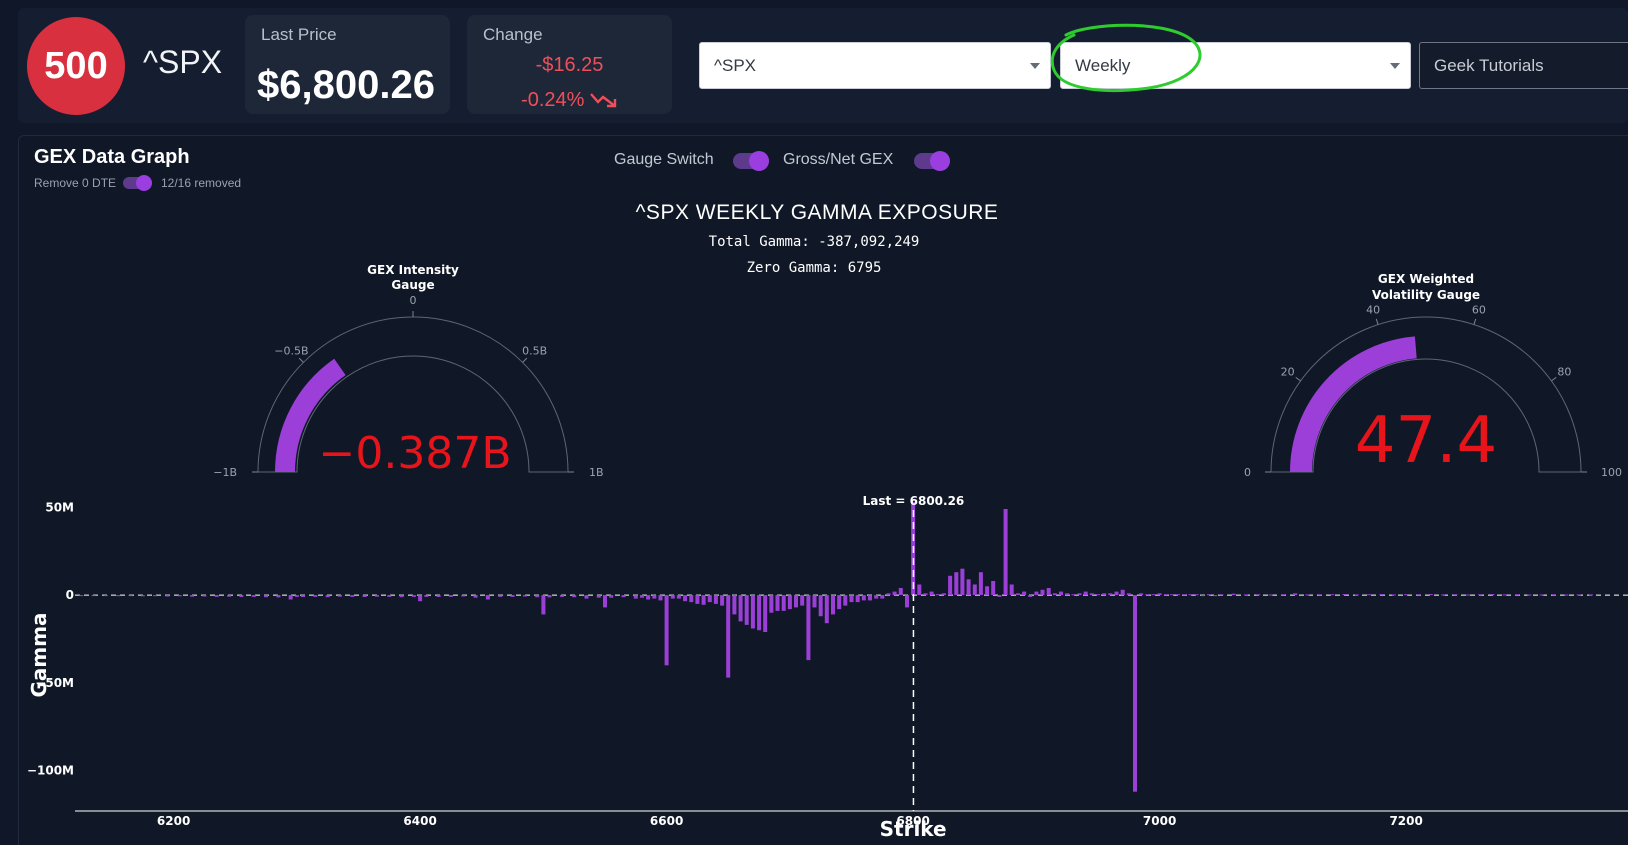  Describe the element at coordinates (790, 821) in the screenshot. I see `chart-x-ticks: 6200 6400 6600 6800 7000 7200` at that location.